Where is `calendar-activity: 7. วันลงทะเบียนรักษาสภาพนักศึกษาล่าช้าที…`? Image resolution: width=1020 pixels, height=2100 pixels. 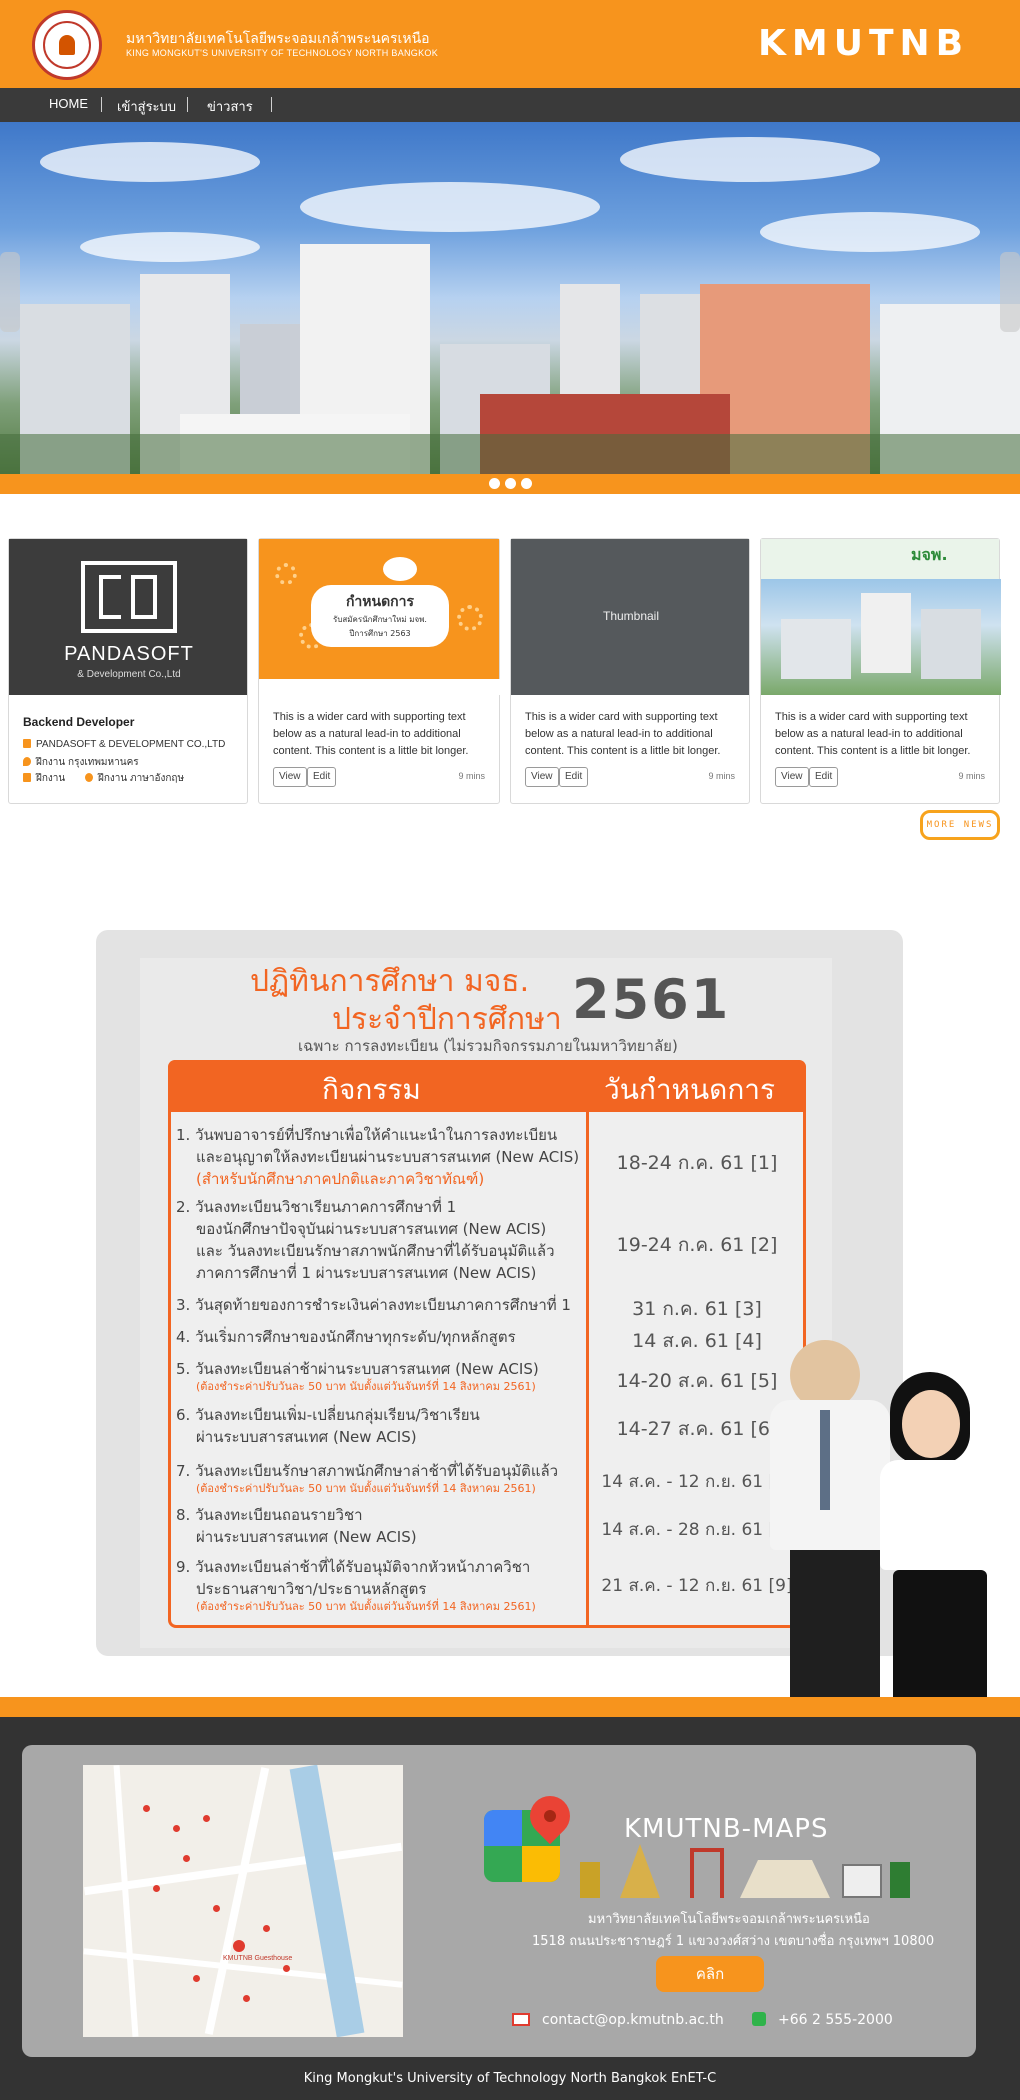
calendar-activity: 7. วันลงทะเบียนรักษาสภาพนักศึกษาล่าช้าที… is located at coordinates (381, 1478).